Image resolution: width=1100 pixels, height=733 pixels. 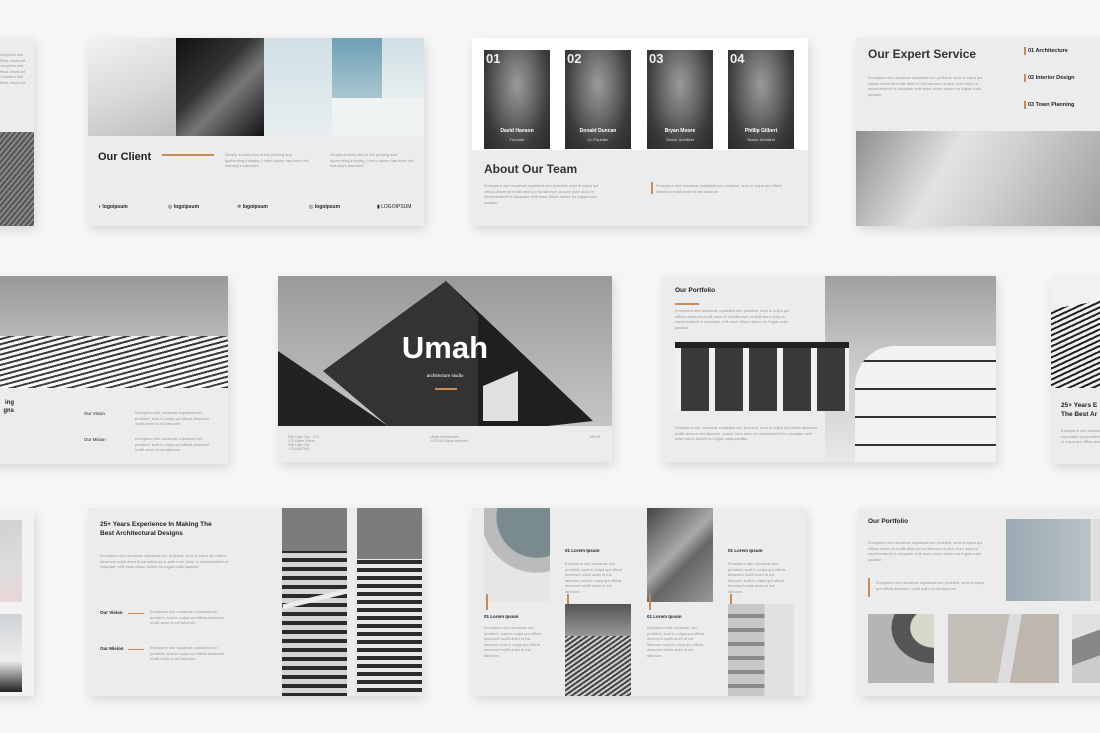 What do you see at coordinates (325, 207) in the screenshot?
I see `client-logo-4: ◎ logoipsum` at bounding box center [325, 207].